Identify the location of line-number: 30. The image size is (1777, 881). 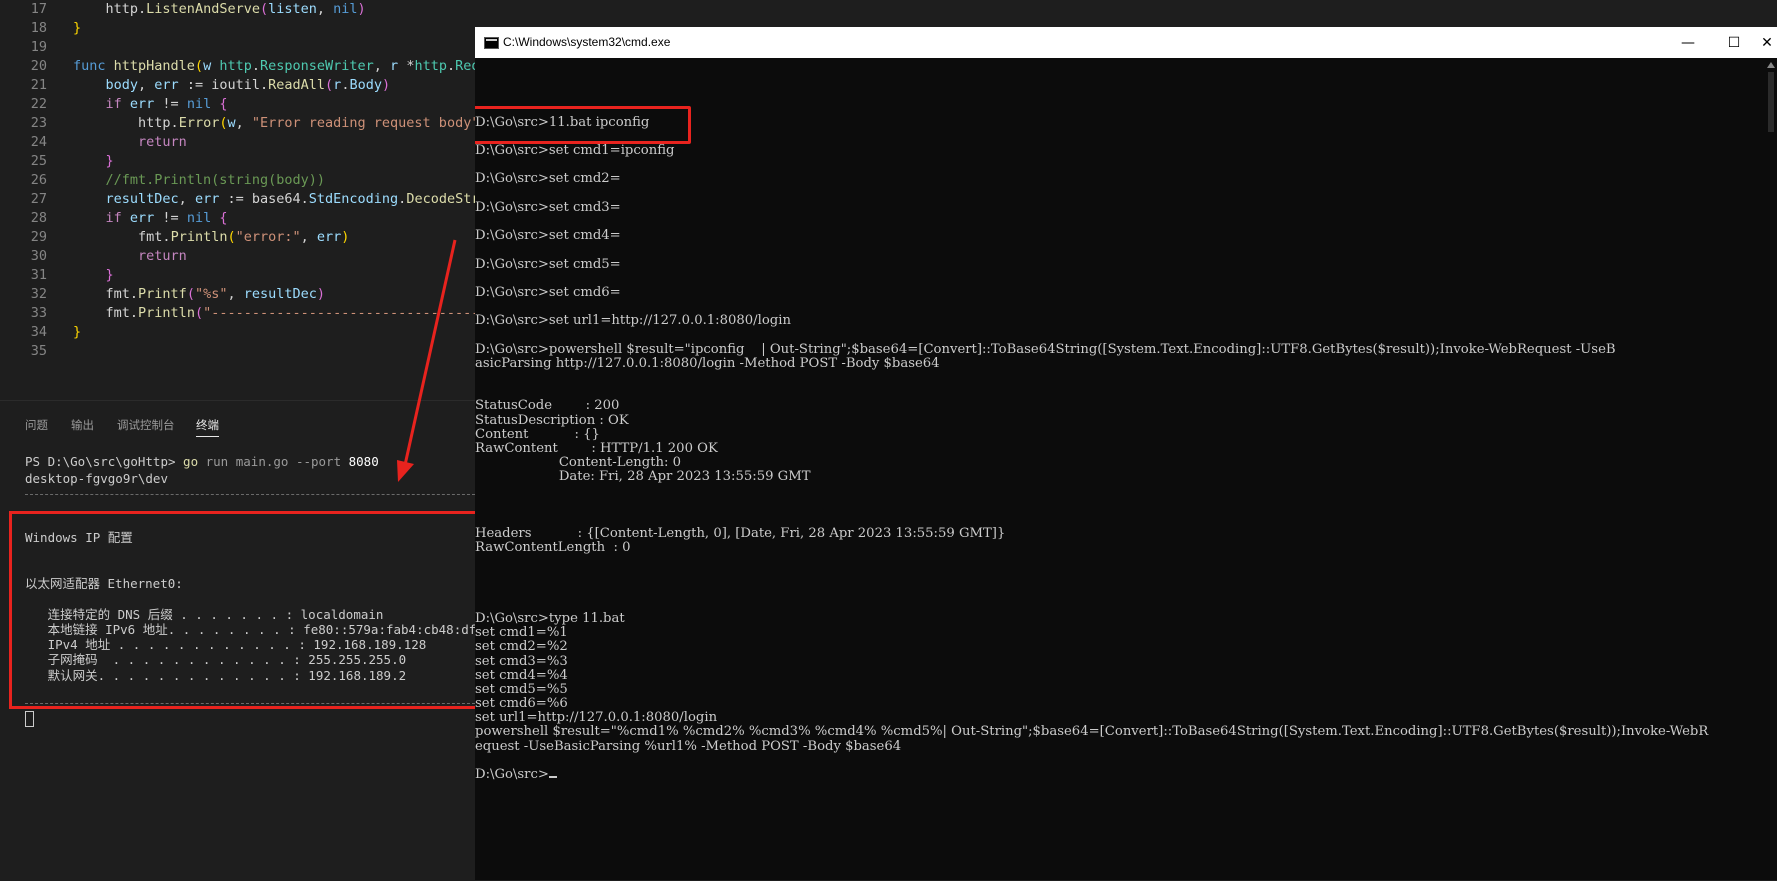
(38, 256).